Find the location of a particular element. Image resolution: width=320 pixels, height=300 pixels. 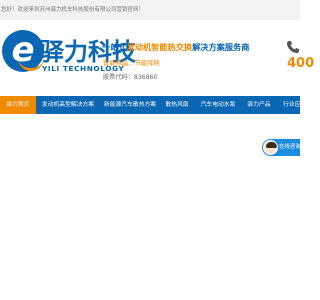

slogan-prefix: 一站式 is located at coordinates (114, 47).